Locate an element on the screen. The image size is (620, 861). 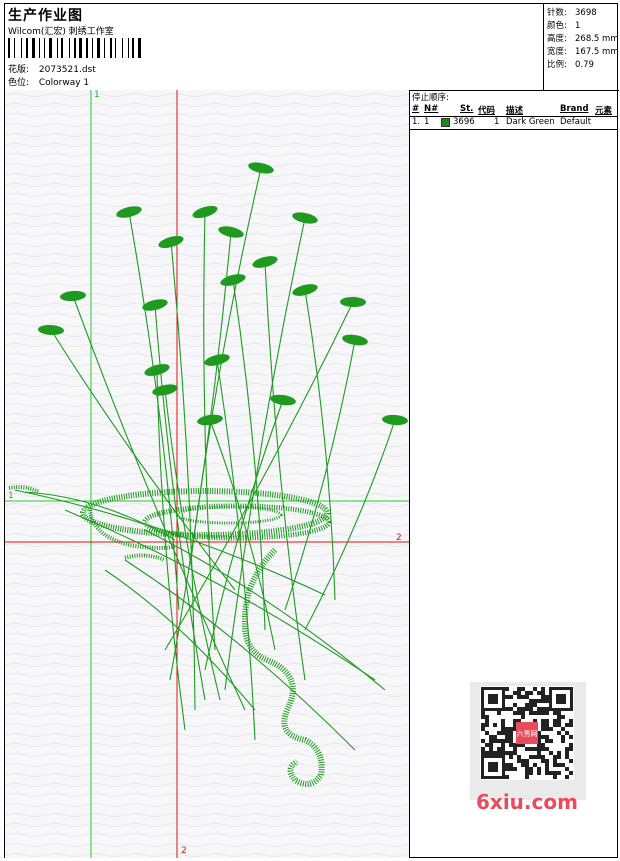
stat-scale: 比例: 0.79 is located at coordinates (570, 64).